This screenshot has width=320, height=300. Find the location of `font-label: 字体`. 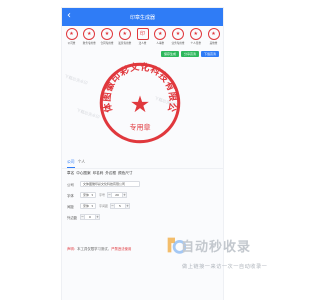

font-label: 字体 is located at coordinates (70, 195).